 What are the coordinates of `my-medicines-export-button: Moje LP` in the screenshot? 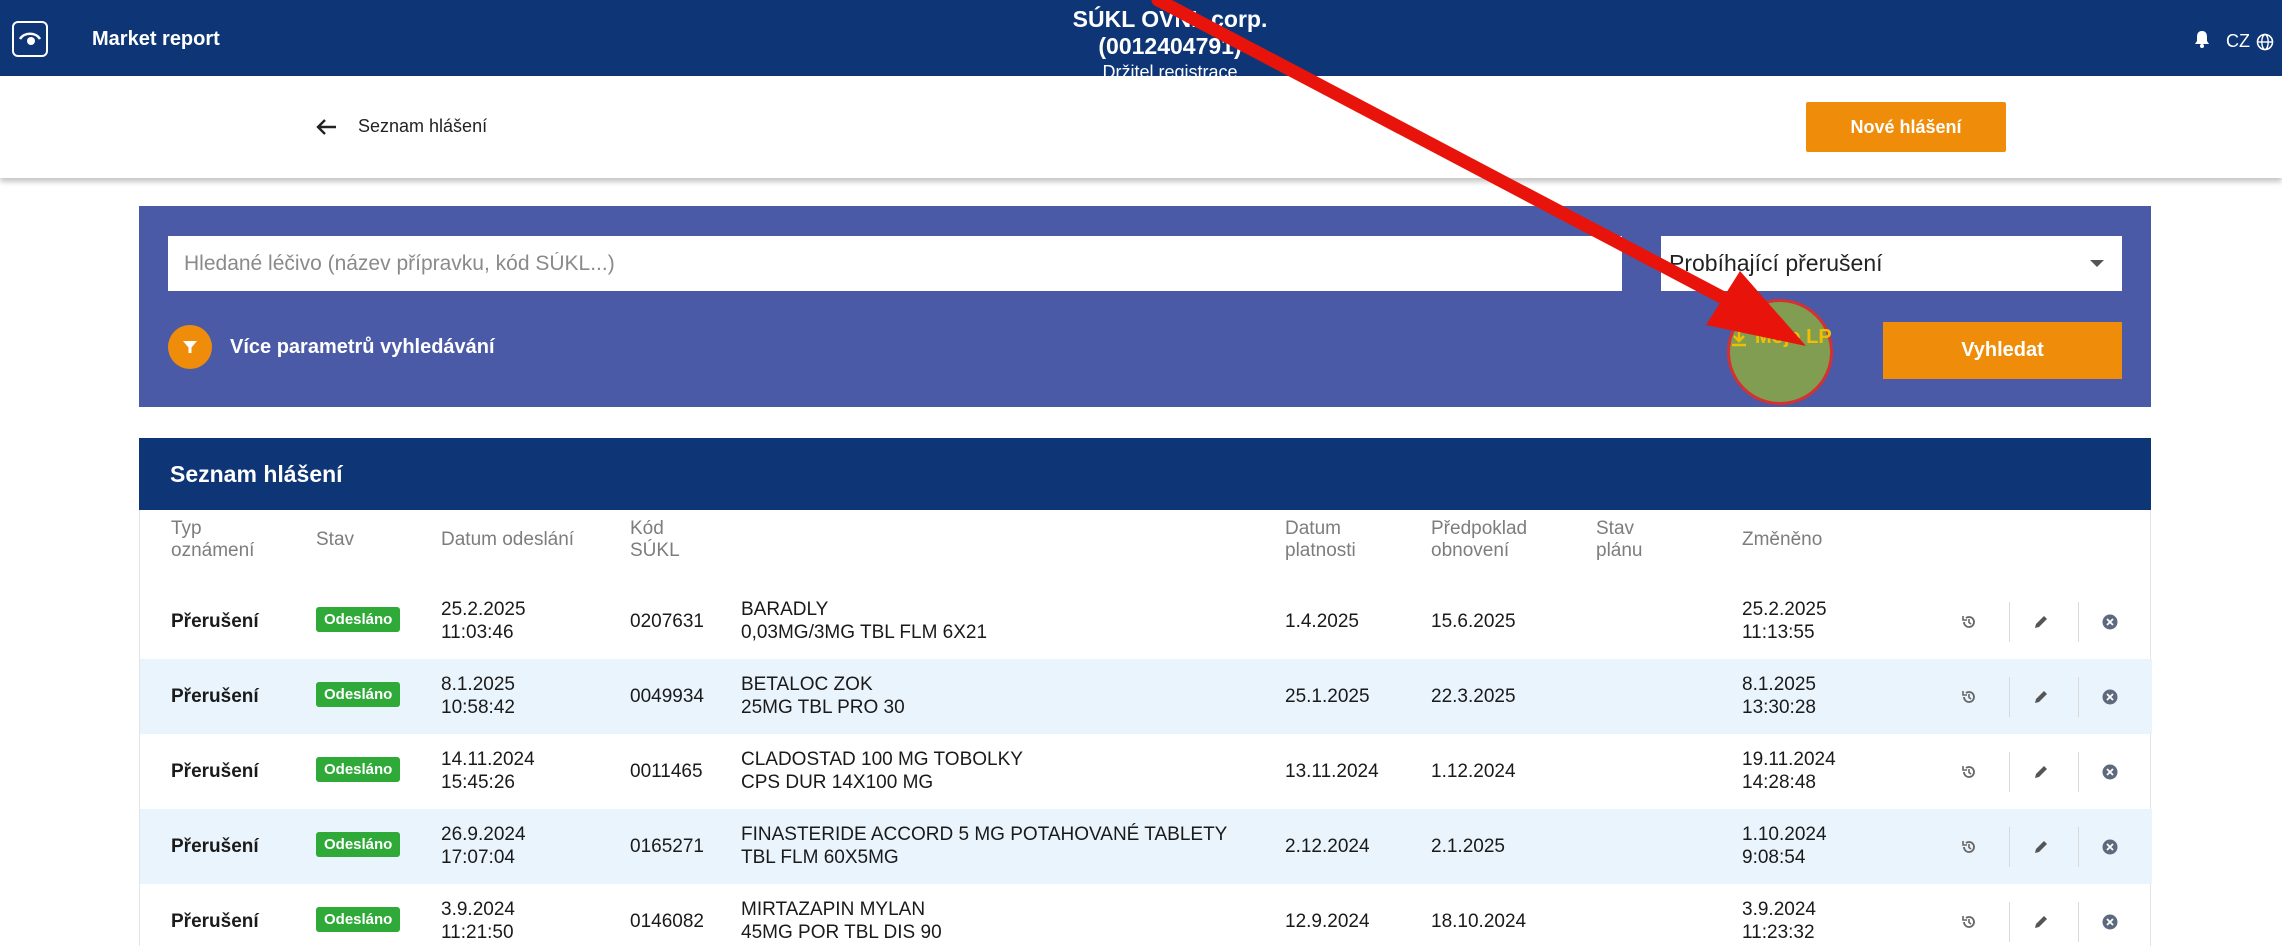 It's located at (1781, 337).